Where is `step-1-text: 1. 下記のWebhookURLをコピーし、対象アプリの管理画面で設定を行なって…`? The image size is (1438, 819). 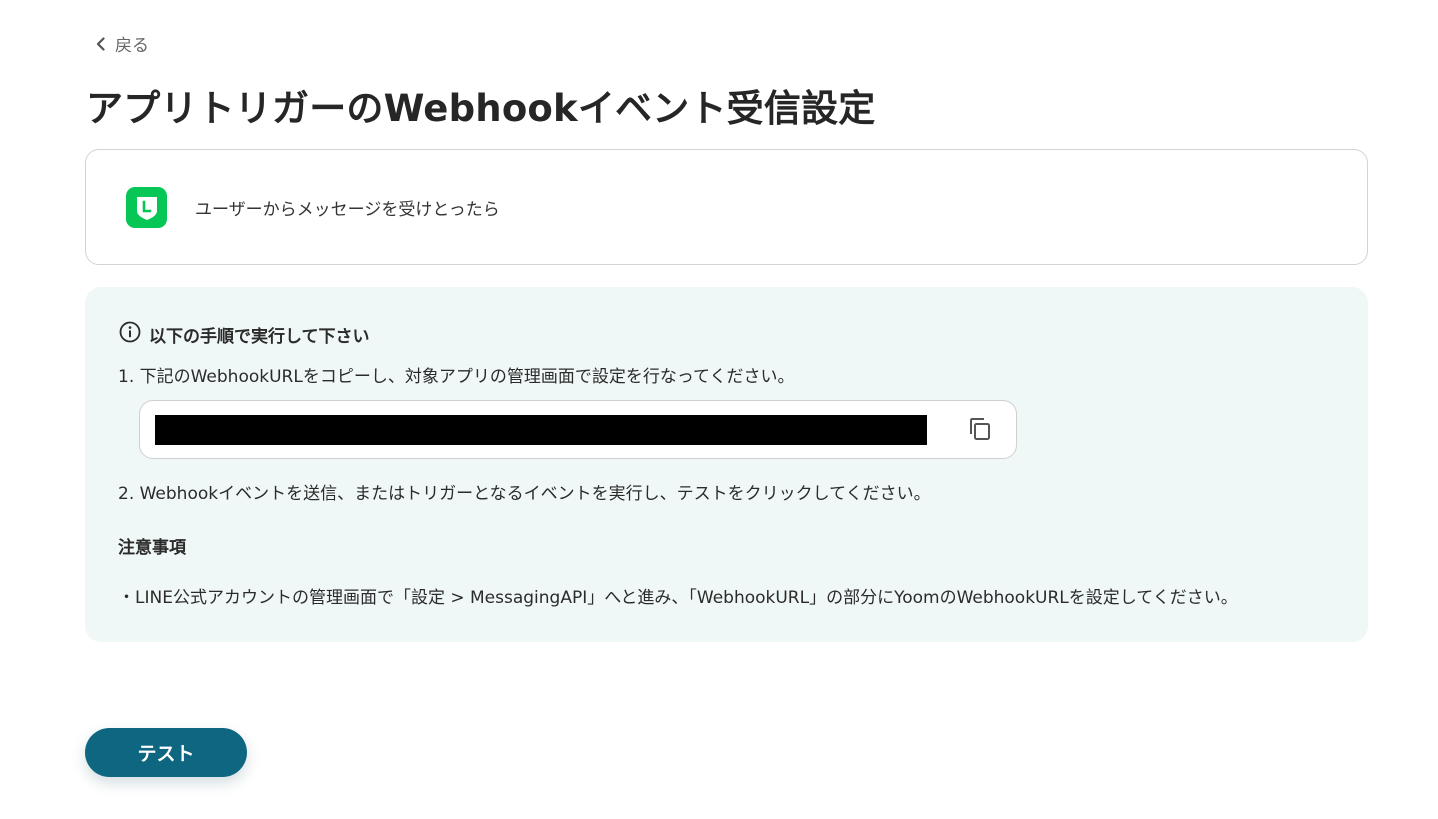
step-1-text: 1. 下記のWebhookURLをコピーし、対象アプリの管理画面で設定を行なって… is located at coordinates (456, 377).